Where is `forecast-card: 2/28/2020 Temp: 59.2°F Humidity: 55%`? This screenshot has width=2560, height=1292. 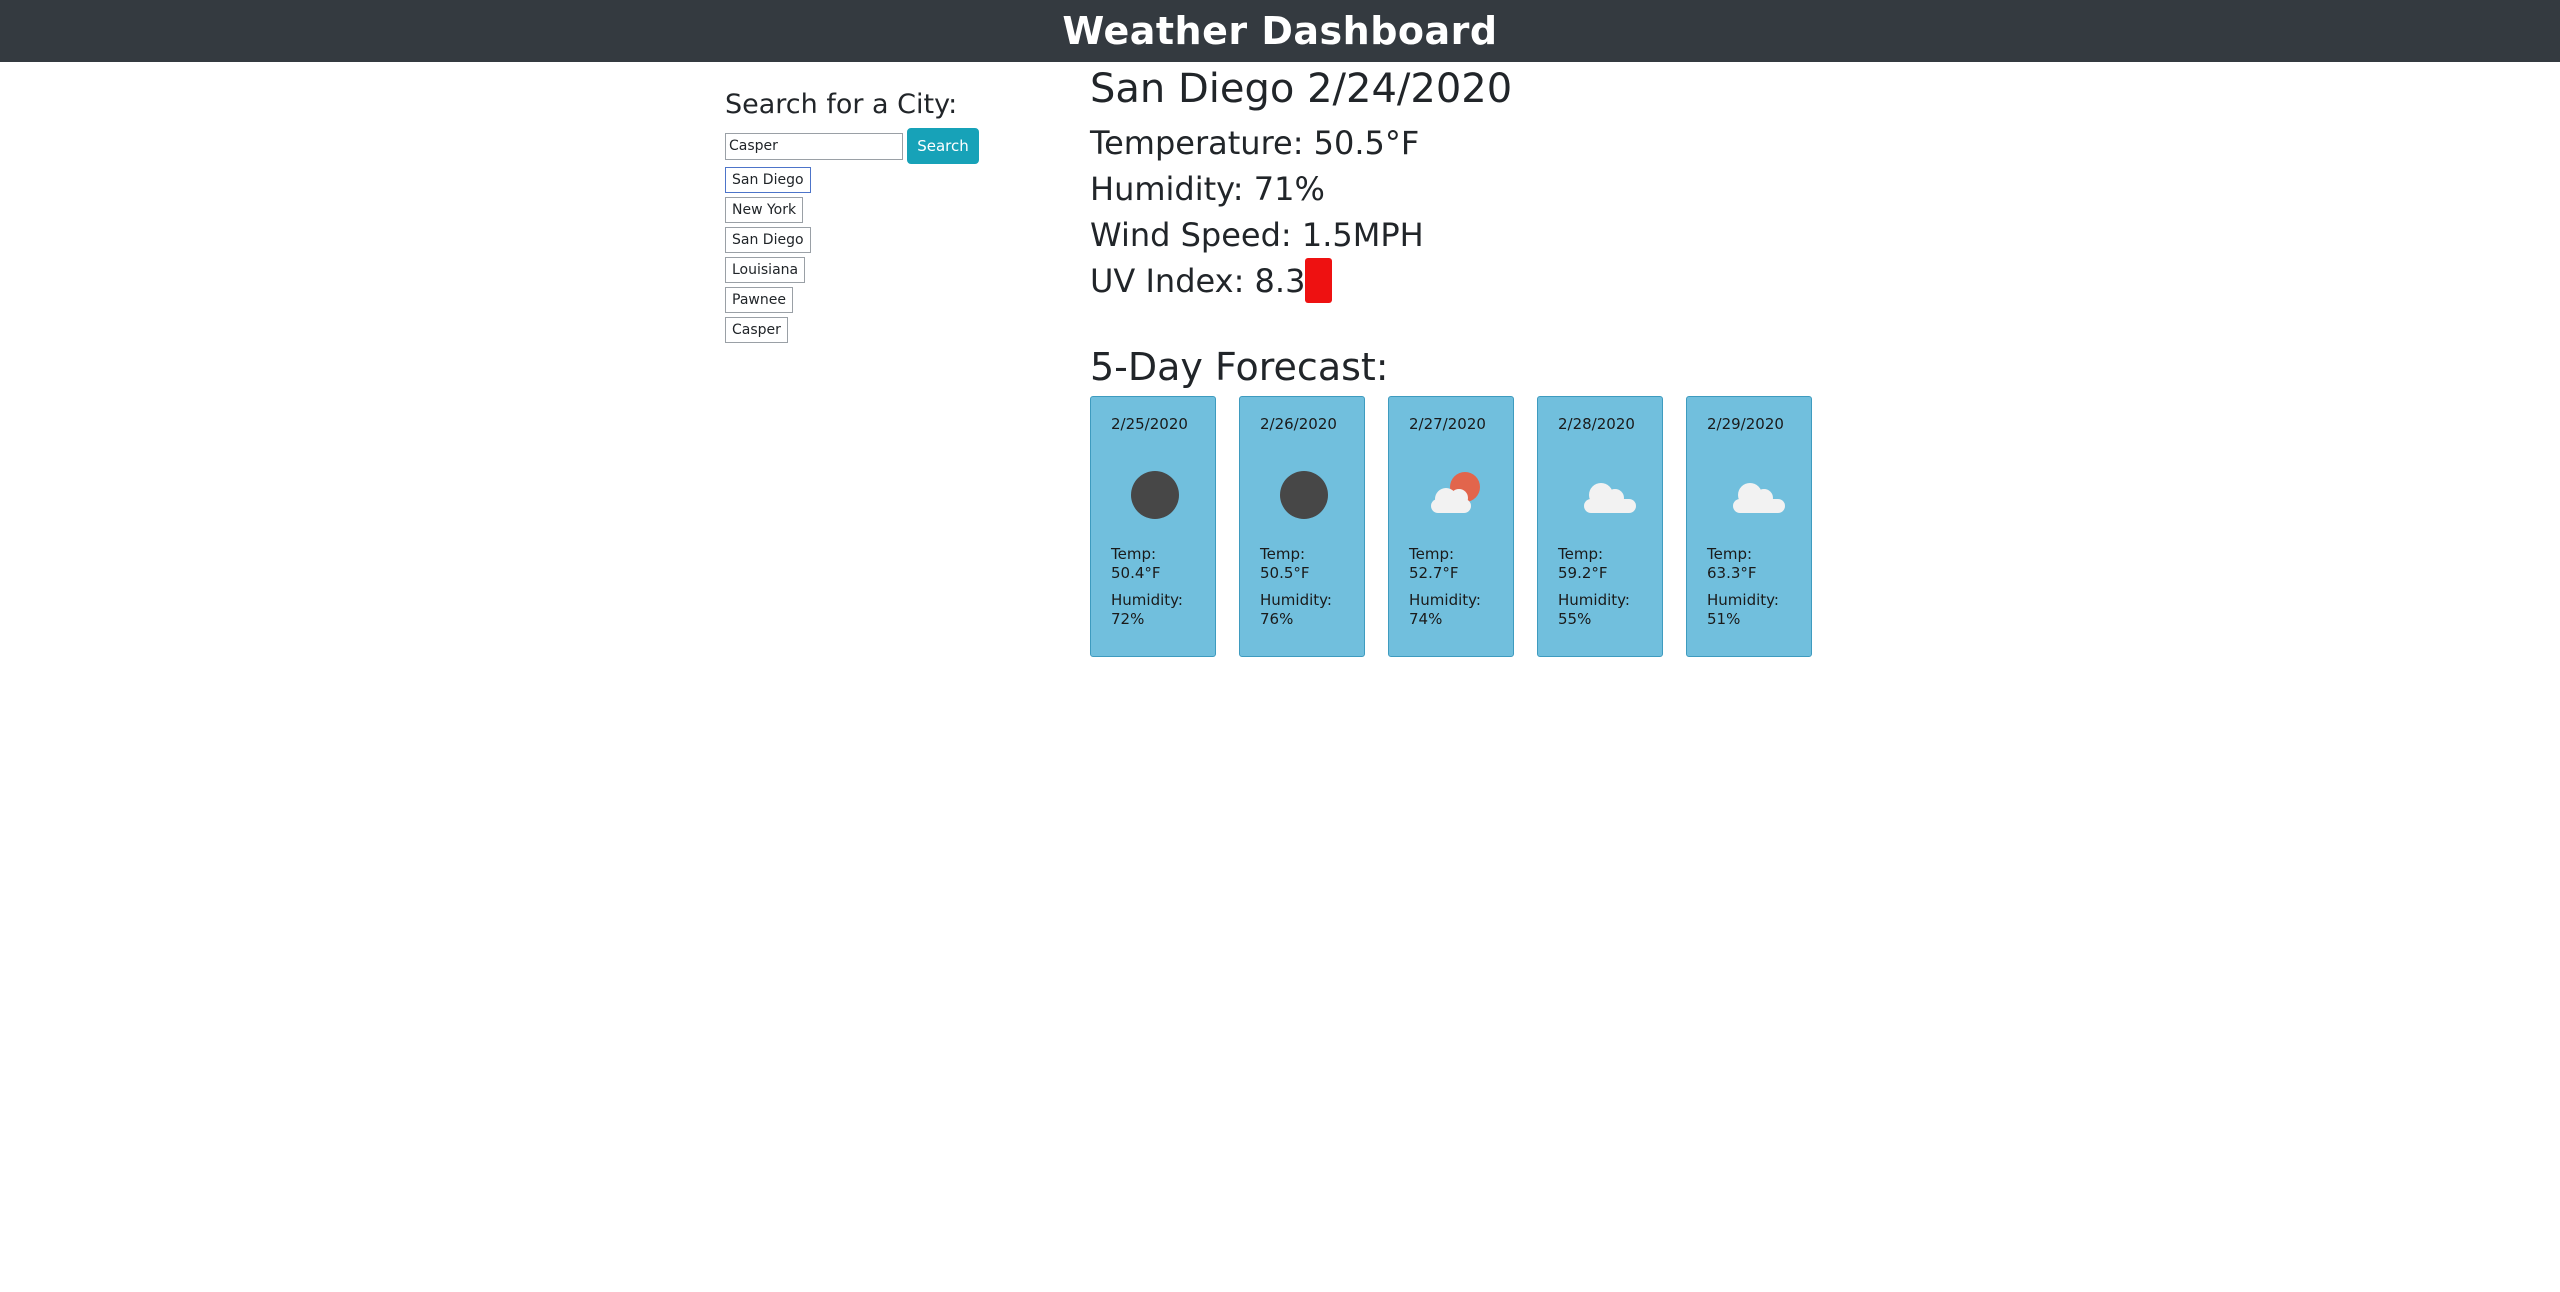 forecast-card: 2/28/2020 Temp: 59.2°F Humidity: 55% is located at coordinates (1600, 526).